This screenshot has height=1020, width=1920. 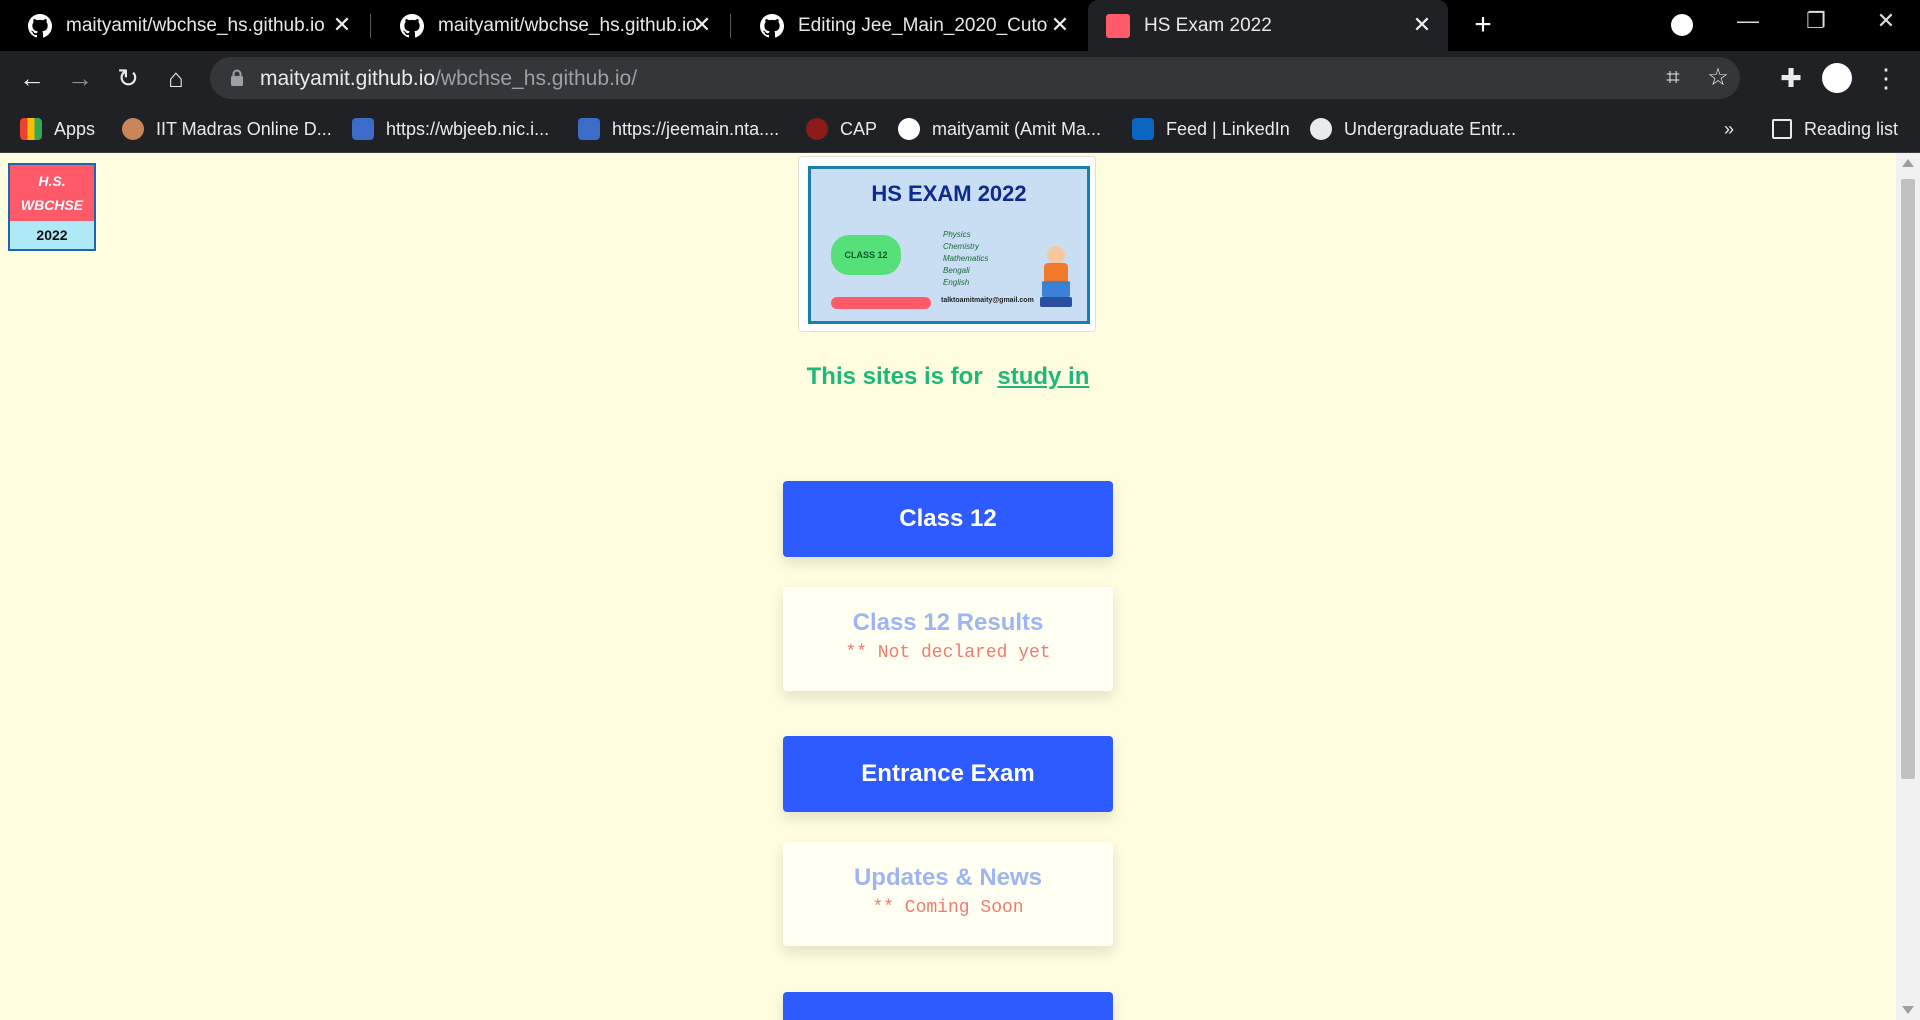 I want to click on tab-1: maityamit/wbchse_hs.github.io ✕, so click(x=184, y=25).